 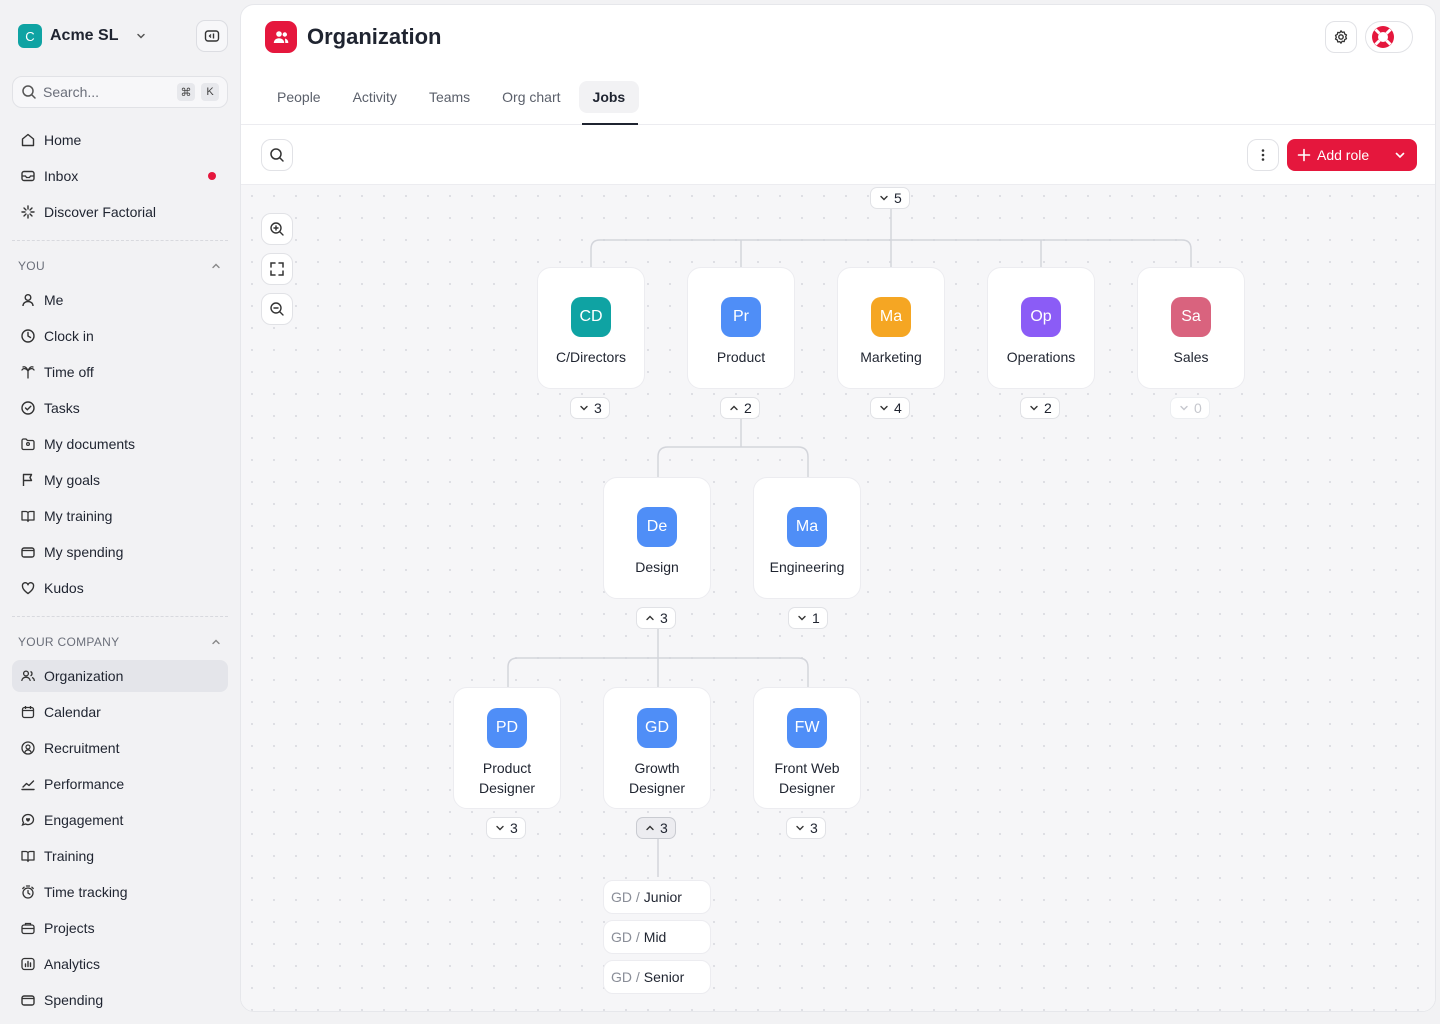 What do you see at coordinates (1383, 37) in the screenshot?
I see `lifebuoy-icon` at bounding box center [1383, 37].